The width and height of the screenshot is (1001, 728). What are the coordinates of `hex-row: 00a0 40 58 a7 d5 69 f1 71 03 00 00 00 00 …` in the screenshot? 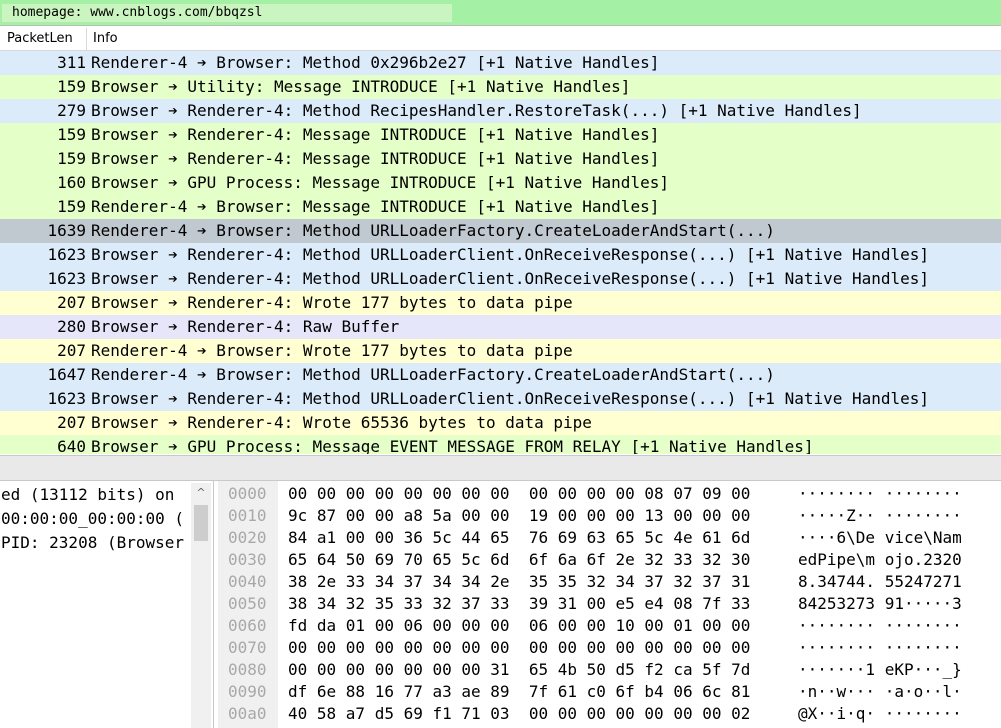 It's located at (609, 714).